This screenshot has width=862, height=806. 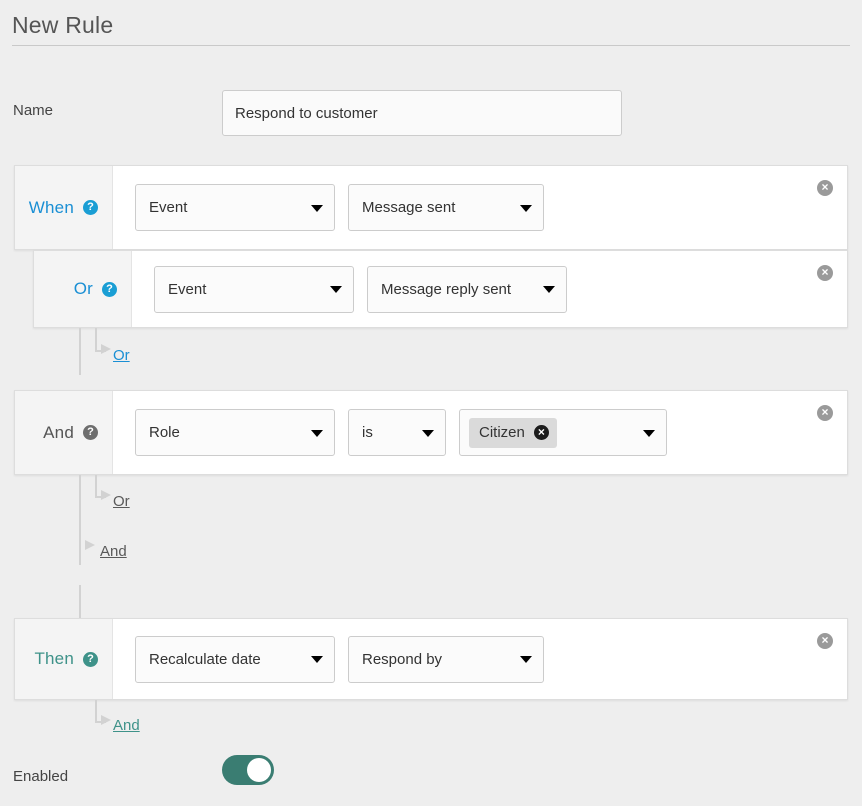 I want to click on name-row: Name, so click(x=431, y=115).